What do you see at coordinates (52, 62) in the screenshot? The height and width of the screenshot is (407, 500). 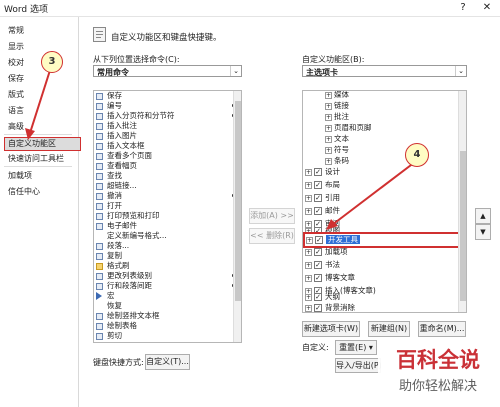 I see `callout-3: 3` at bounding box center [52, 62].